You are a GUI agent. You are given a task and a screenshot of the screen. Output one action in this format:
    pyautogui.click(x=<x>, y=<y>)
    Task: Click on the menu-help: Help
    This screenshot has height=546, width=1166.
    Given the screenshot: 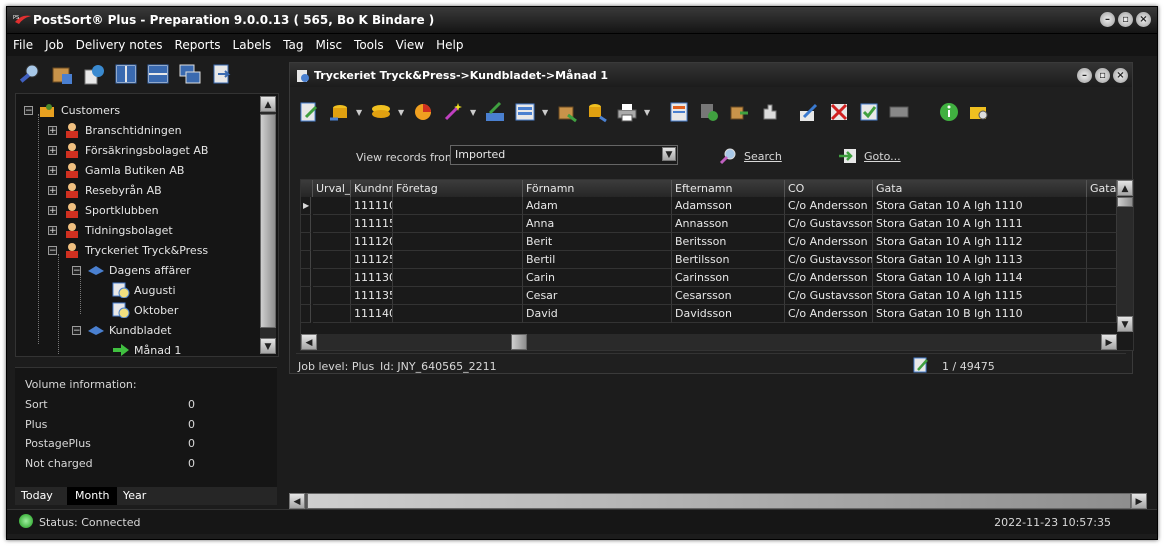 What is the action you would take?
    pyautogui.click(x=449, y=45)
    